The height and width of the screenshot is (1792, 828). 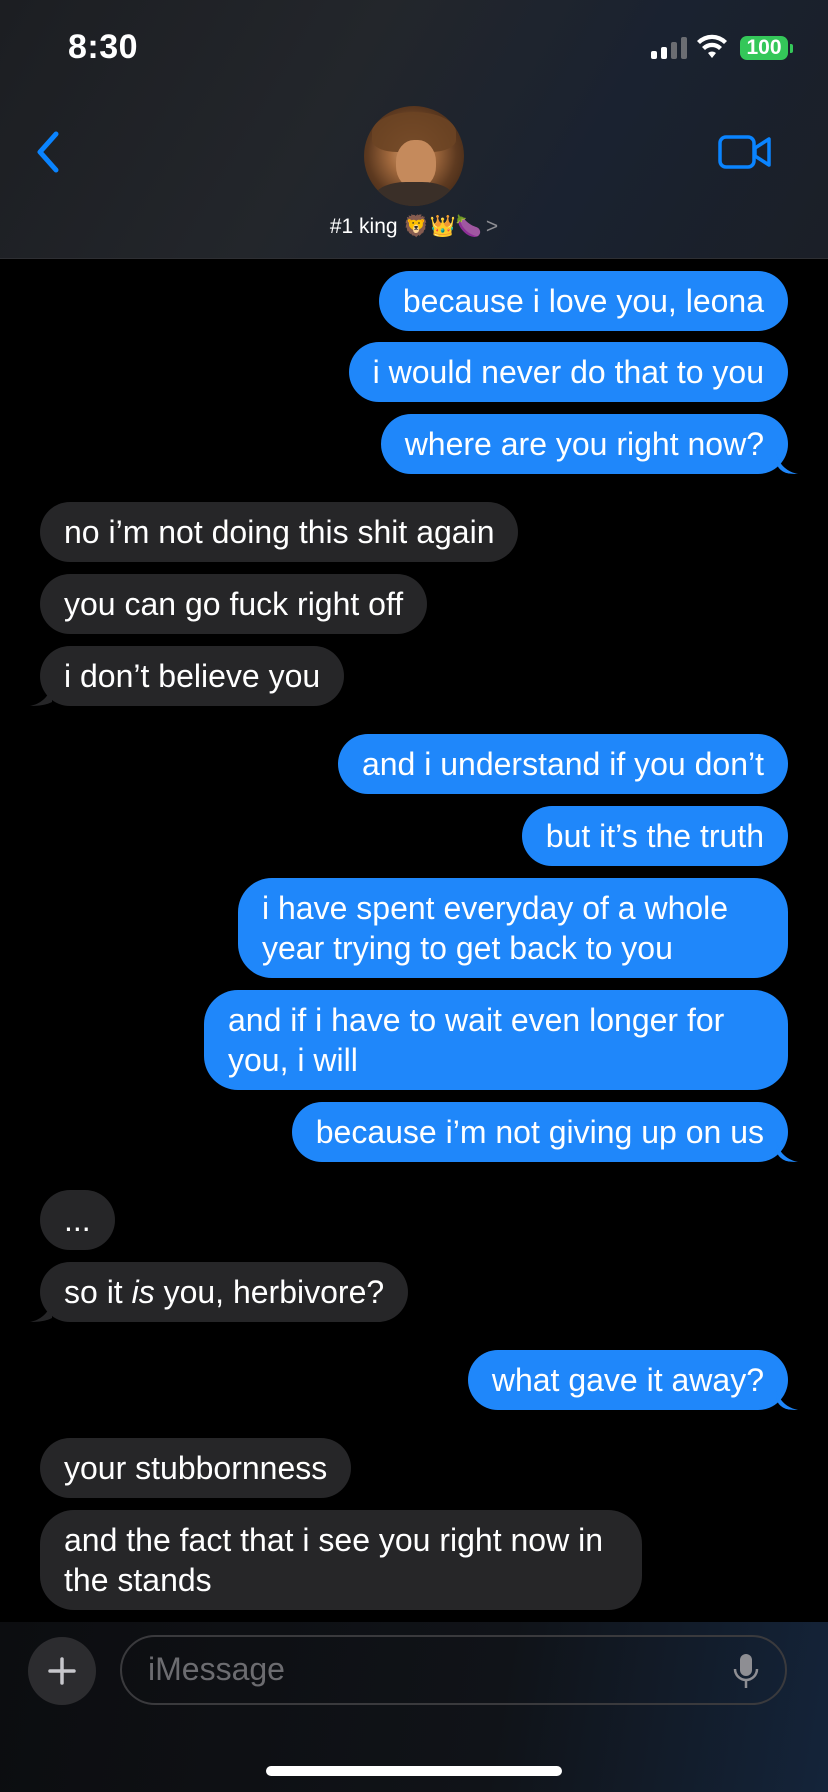 I want to click on conversation-header: 8:30 100 #1 king 🦁👑🍆 >, so click(x=414, y=129).